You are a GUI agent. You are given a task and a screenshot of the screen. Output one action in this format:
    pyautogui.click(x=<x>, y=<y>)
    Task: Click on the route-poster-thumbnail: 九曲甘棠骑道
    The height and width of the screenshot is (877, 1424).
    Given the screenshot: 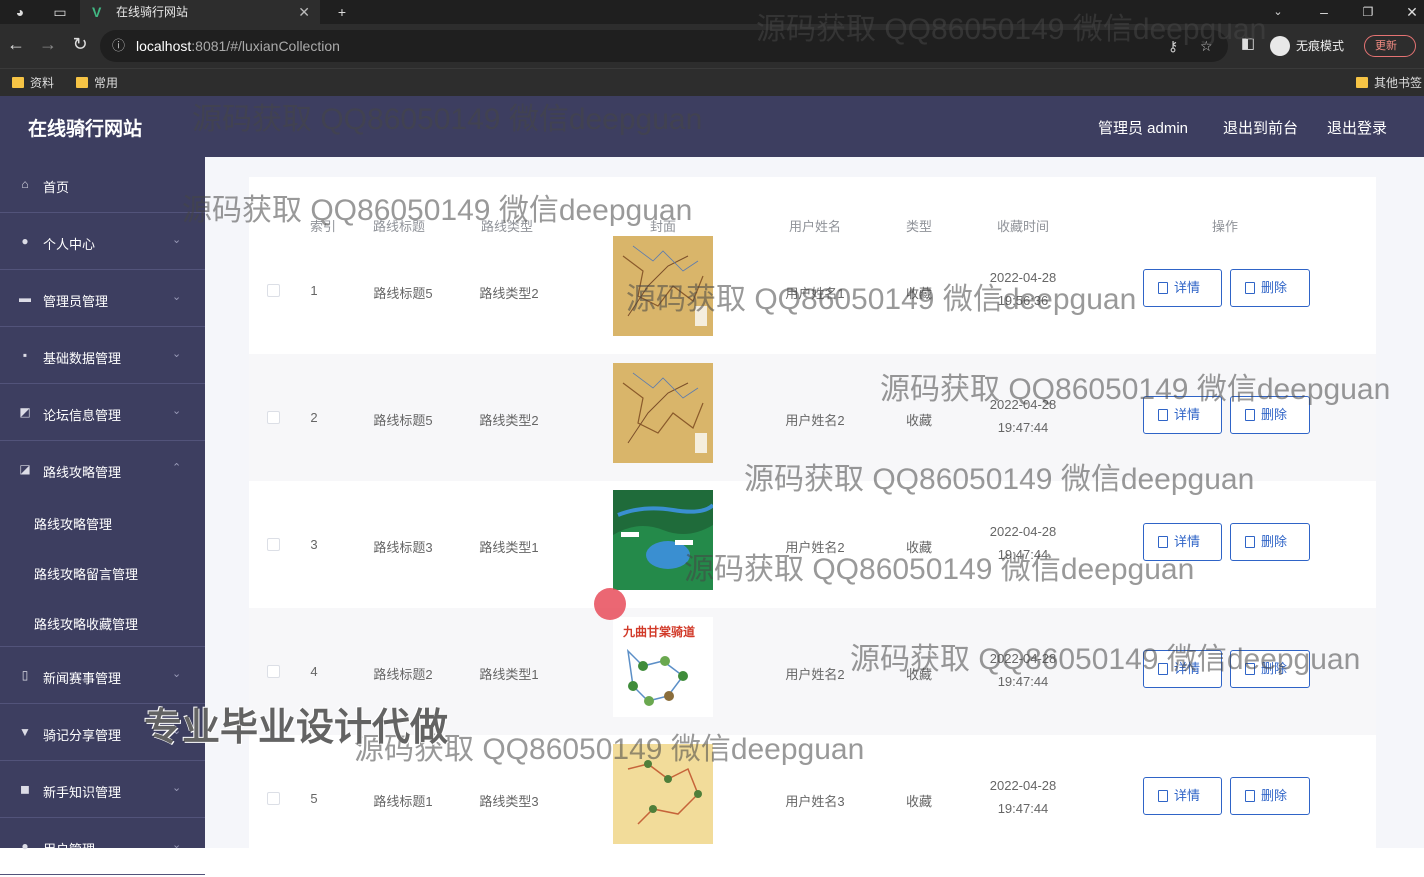 What is the action you would take?
    pyautogui.click(x=663, y=667)
    